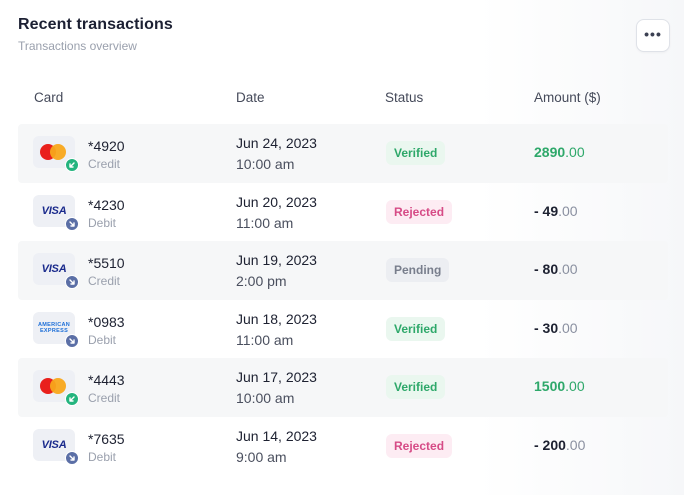 The width and height of the screenshot is (684, 495). What do you see at coordinates (106, 380) in the screenshot?
I see `card-number: *4443` at bounding box center [106, 380].